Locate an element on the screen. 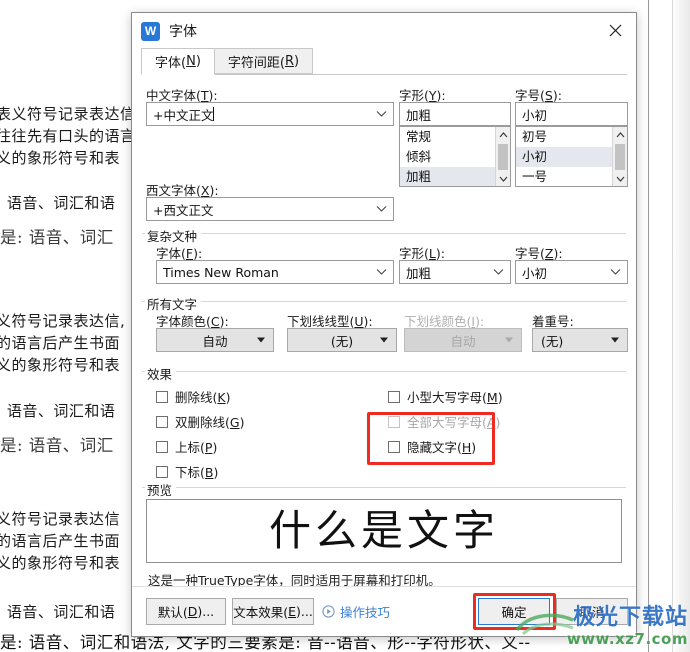 This screenshot has width=690, height=652. list-item: 倾斜 is located at coordinates (447, 157).